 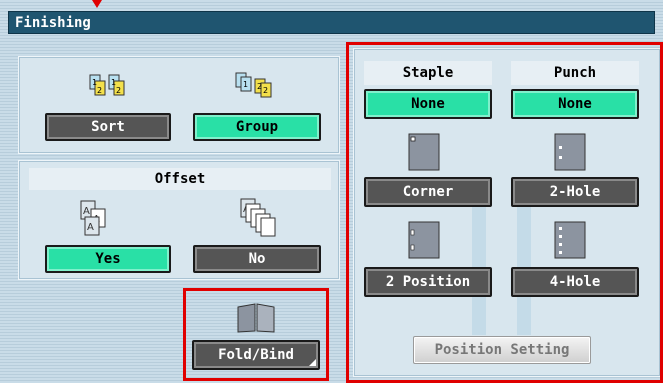 I want to click on offset-no-button: No, so click(x=257, y=259).